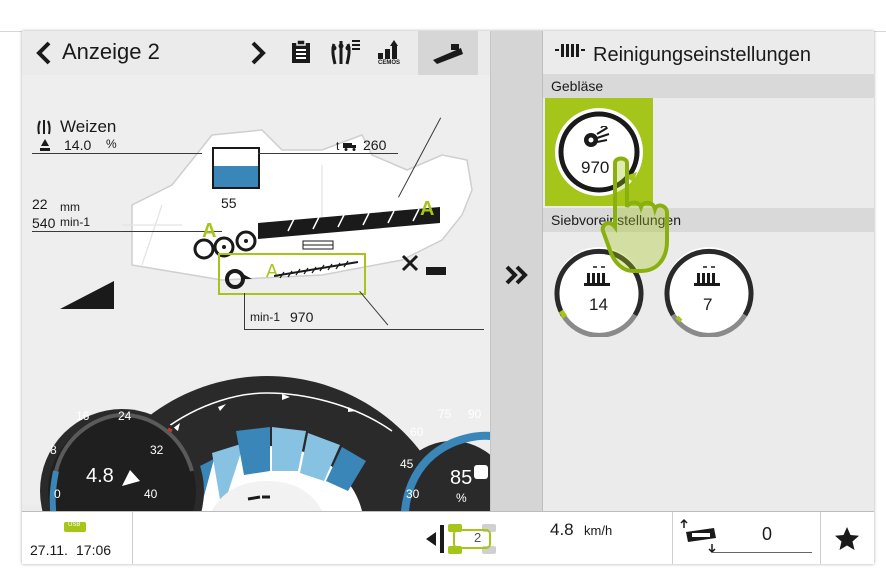 This screenshot has height=570, width=886. Describe the element at coordinates (328, 153) in the screenshot. I see `throughput-line` at that location.